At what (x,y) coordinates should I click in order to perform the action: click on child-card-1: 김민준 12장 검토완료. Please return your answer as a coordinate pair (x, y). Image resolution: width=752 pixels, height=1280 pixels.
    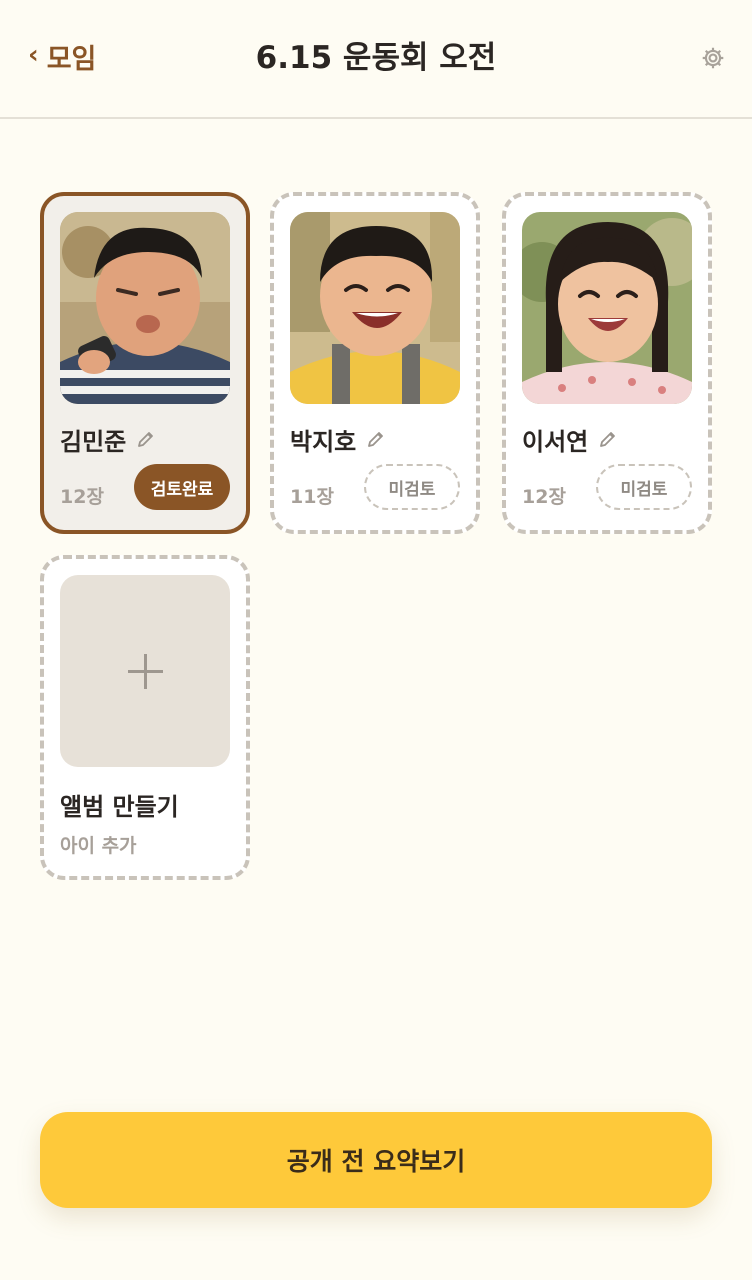
    Looking at the image, I should click on (145, 363).